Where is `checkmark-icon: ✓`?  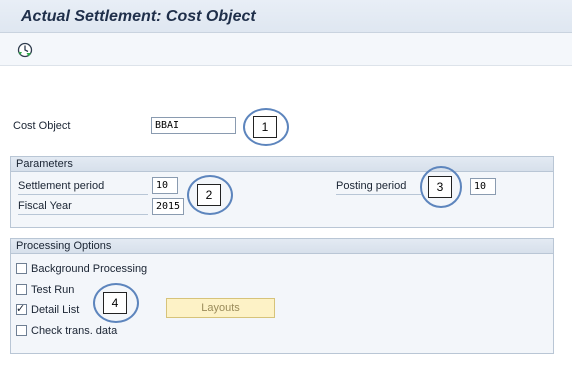 checkmark-icon: ✓ is located at coordinates (21, 308).